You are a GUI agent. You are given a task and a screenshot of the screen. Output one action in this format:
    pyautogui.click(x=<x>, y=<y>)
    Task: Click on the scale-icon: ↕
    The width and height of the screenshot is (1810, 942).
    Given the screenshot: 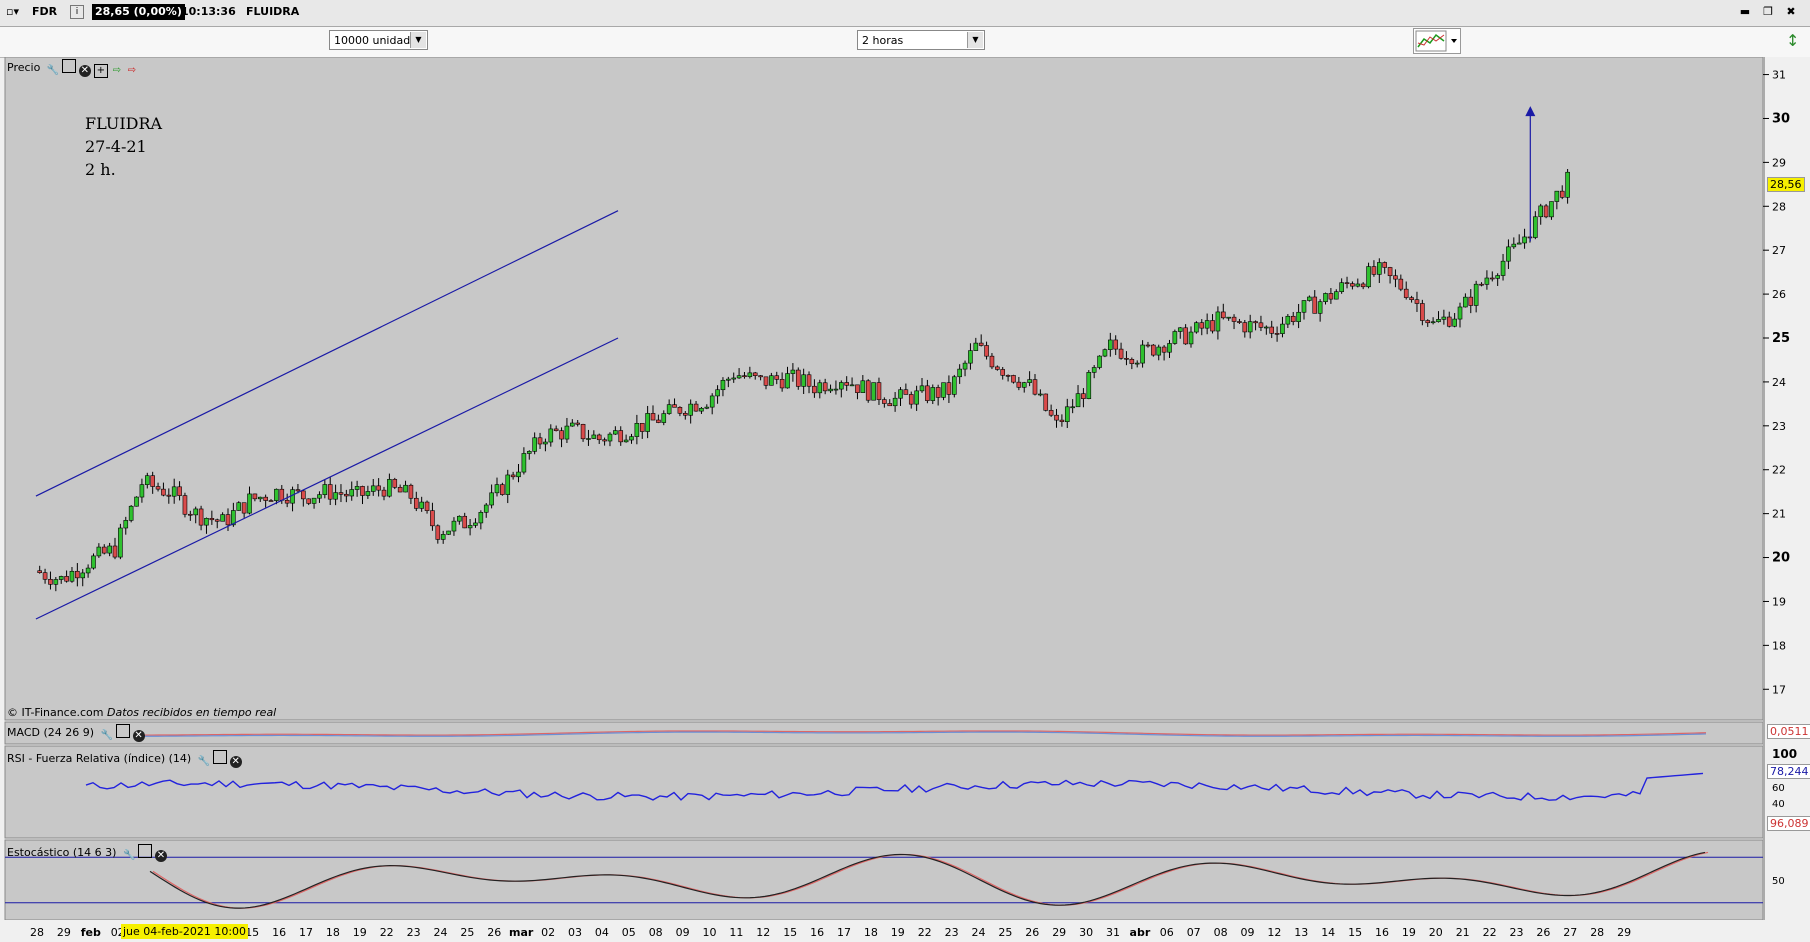 What is the action you would take?
    pyautogui.click(x=1792, y=40)
    